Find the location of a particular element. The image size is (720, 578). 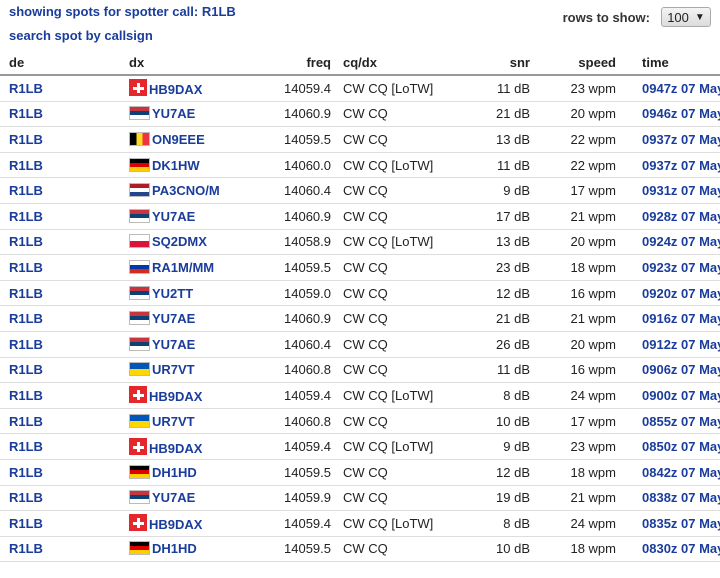

frequency: 14059.4 is located at coordinates (280, 88).